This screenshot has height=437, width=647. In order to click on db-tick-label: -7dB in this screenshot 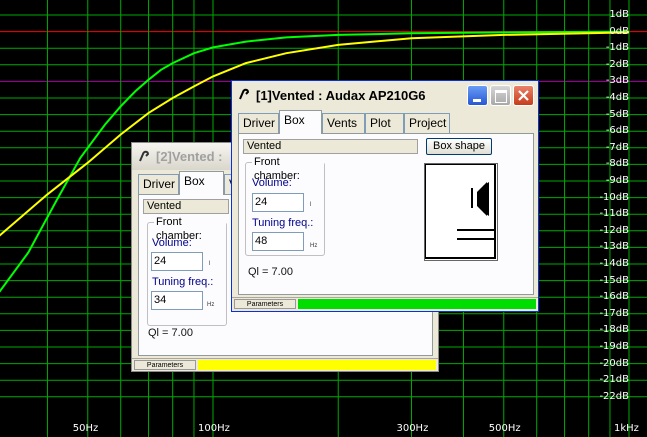, I will do `click(617, 147)`.